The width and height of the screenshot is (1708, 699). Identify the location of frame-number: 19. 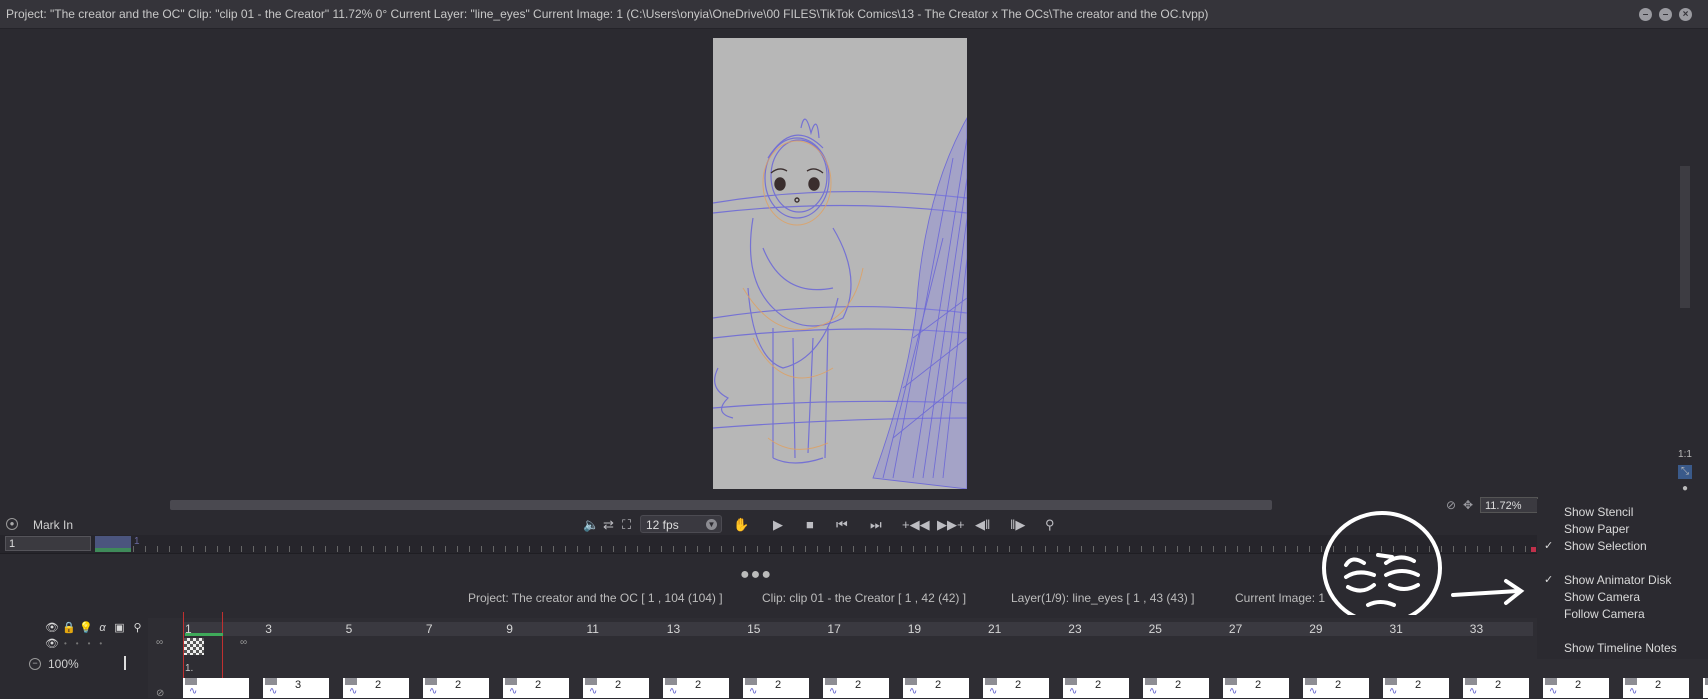
(914, 629).